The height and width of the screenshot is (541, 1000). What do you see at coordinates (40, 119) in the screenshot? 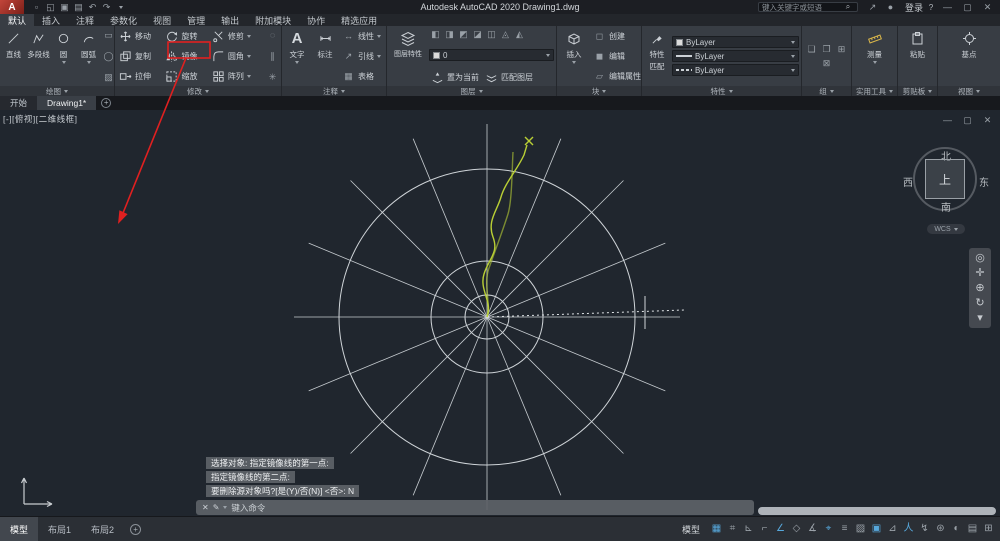
I see `viewport-controls-label: [-][俯视][二维线框]` at bounding box center [40, 119].